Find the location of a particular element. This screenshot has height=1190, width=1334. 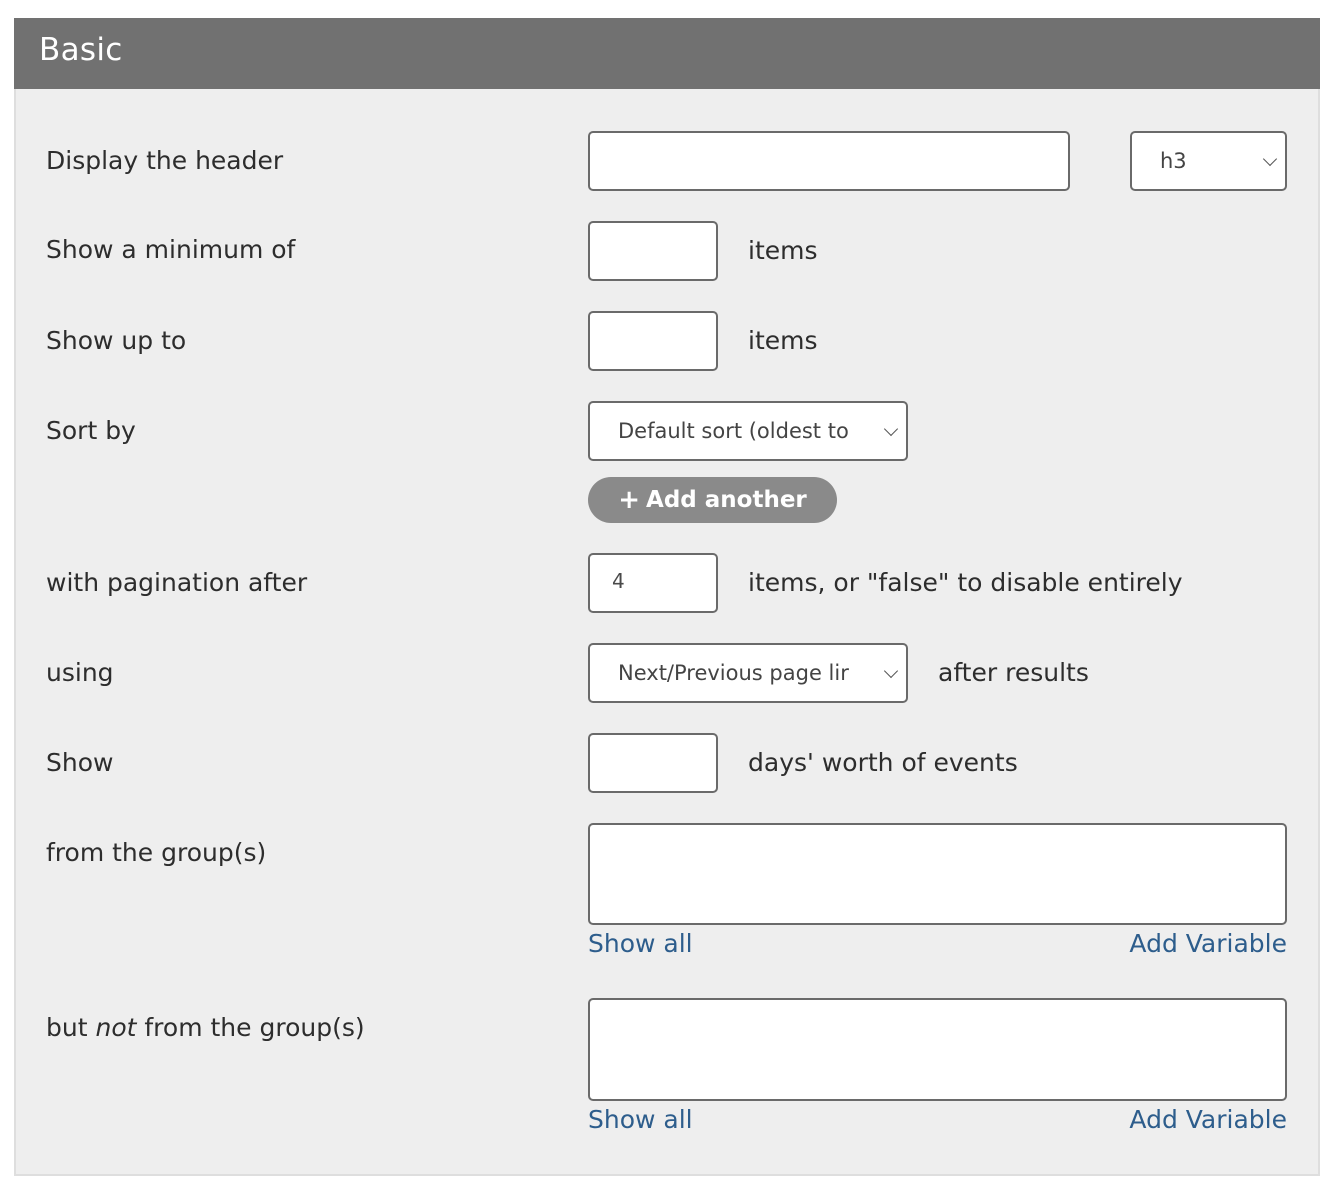

max-items-suffix: items is located at coordinates (783, 340).